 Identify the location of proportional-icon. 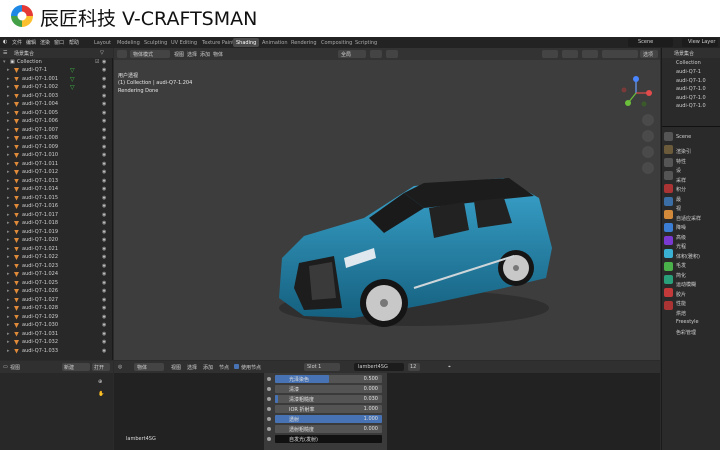
(392, 54).